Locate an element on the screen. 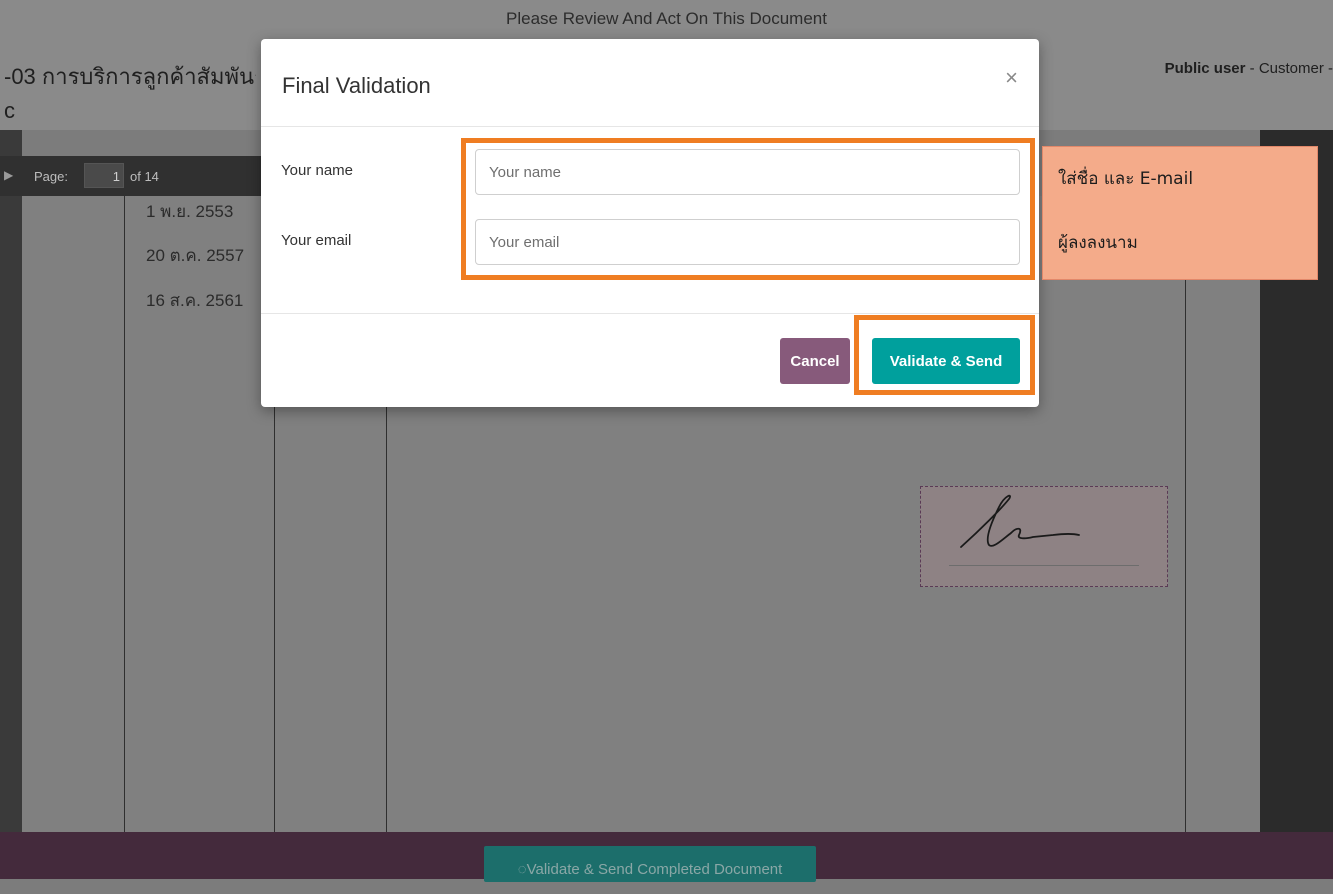 This screenshot has height=894, width=1333. page-top-title: Please Review And Act On This Document is located at coordinates (666, 18).